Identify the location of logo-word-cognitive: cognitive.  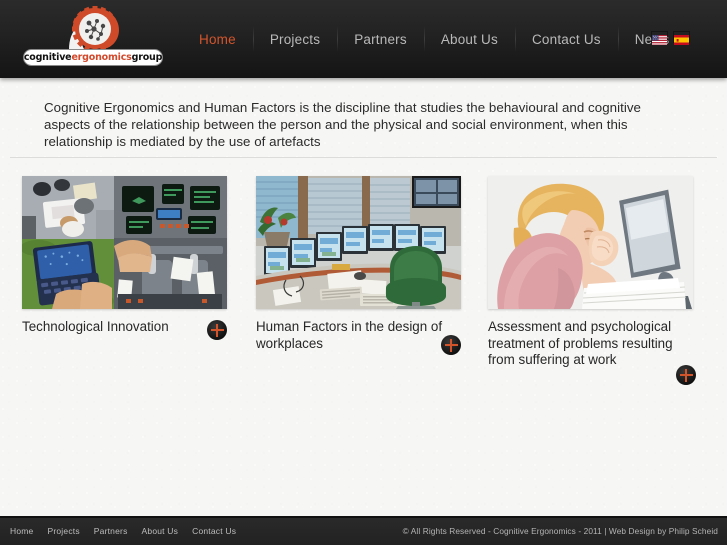
(47, 57).